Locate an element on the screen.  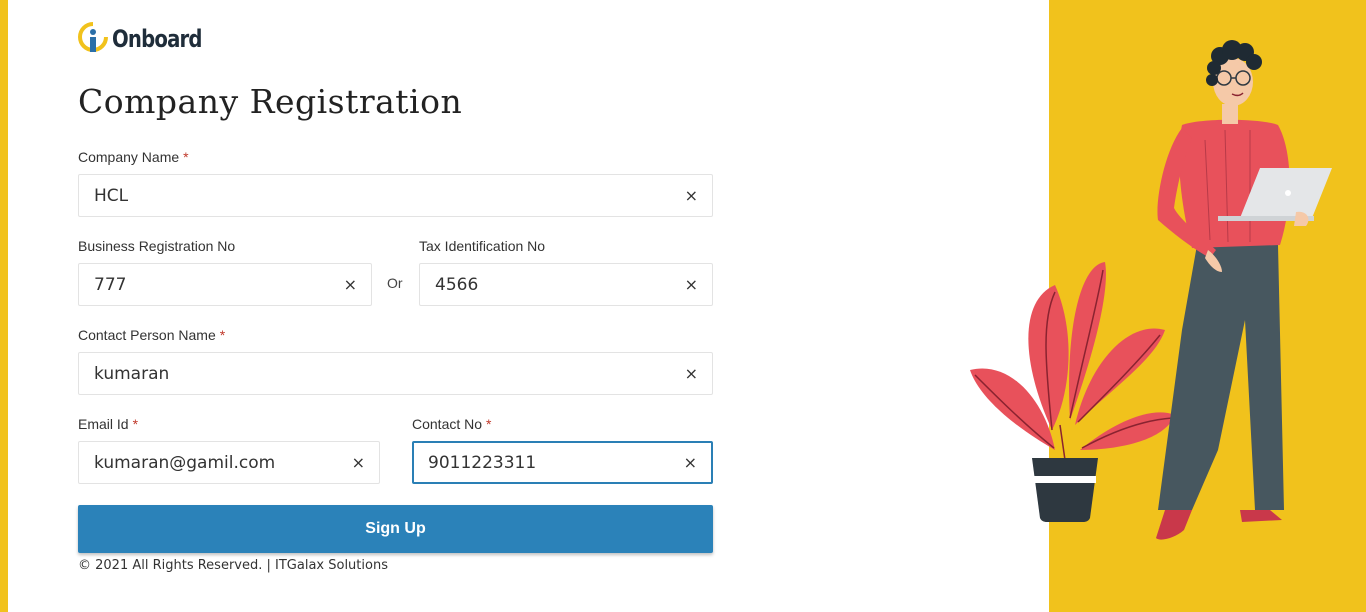
left-accent-strip is located at coordinates (4, 306).